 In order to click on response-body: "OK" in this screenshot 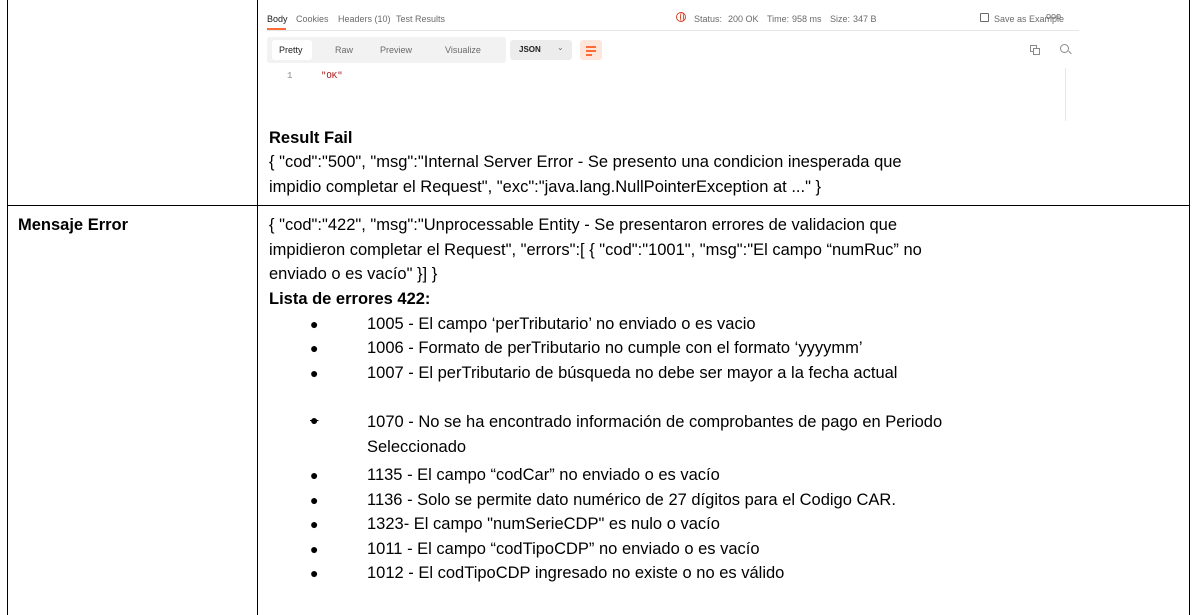, I will do `click(332, 76)`.